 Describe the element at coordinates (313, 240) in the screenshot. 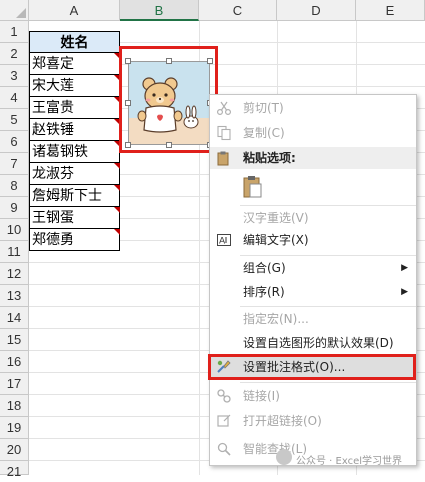

I see `menu-item-edit-text: A 编辑文字(X)` at that location.